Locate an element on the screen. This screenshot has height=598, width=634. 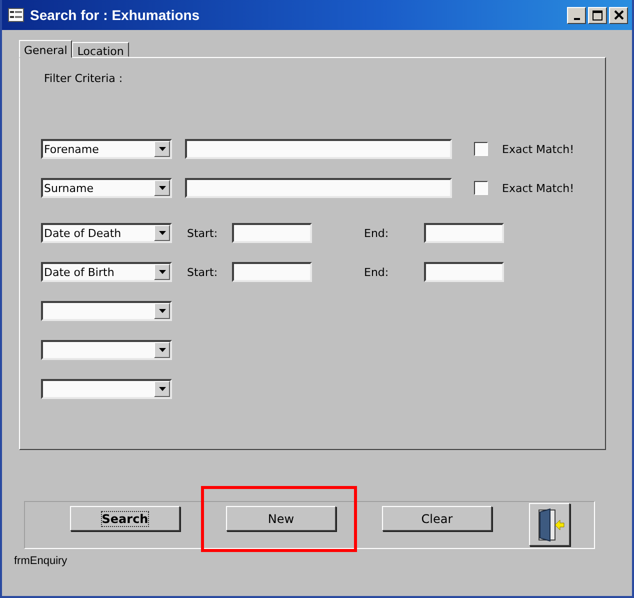
field-dropdown: Date of Death is located at coordinates (106, 233).